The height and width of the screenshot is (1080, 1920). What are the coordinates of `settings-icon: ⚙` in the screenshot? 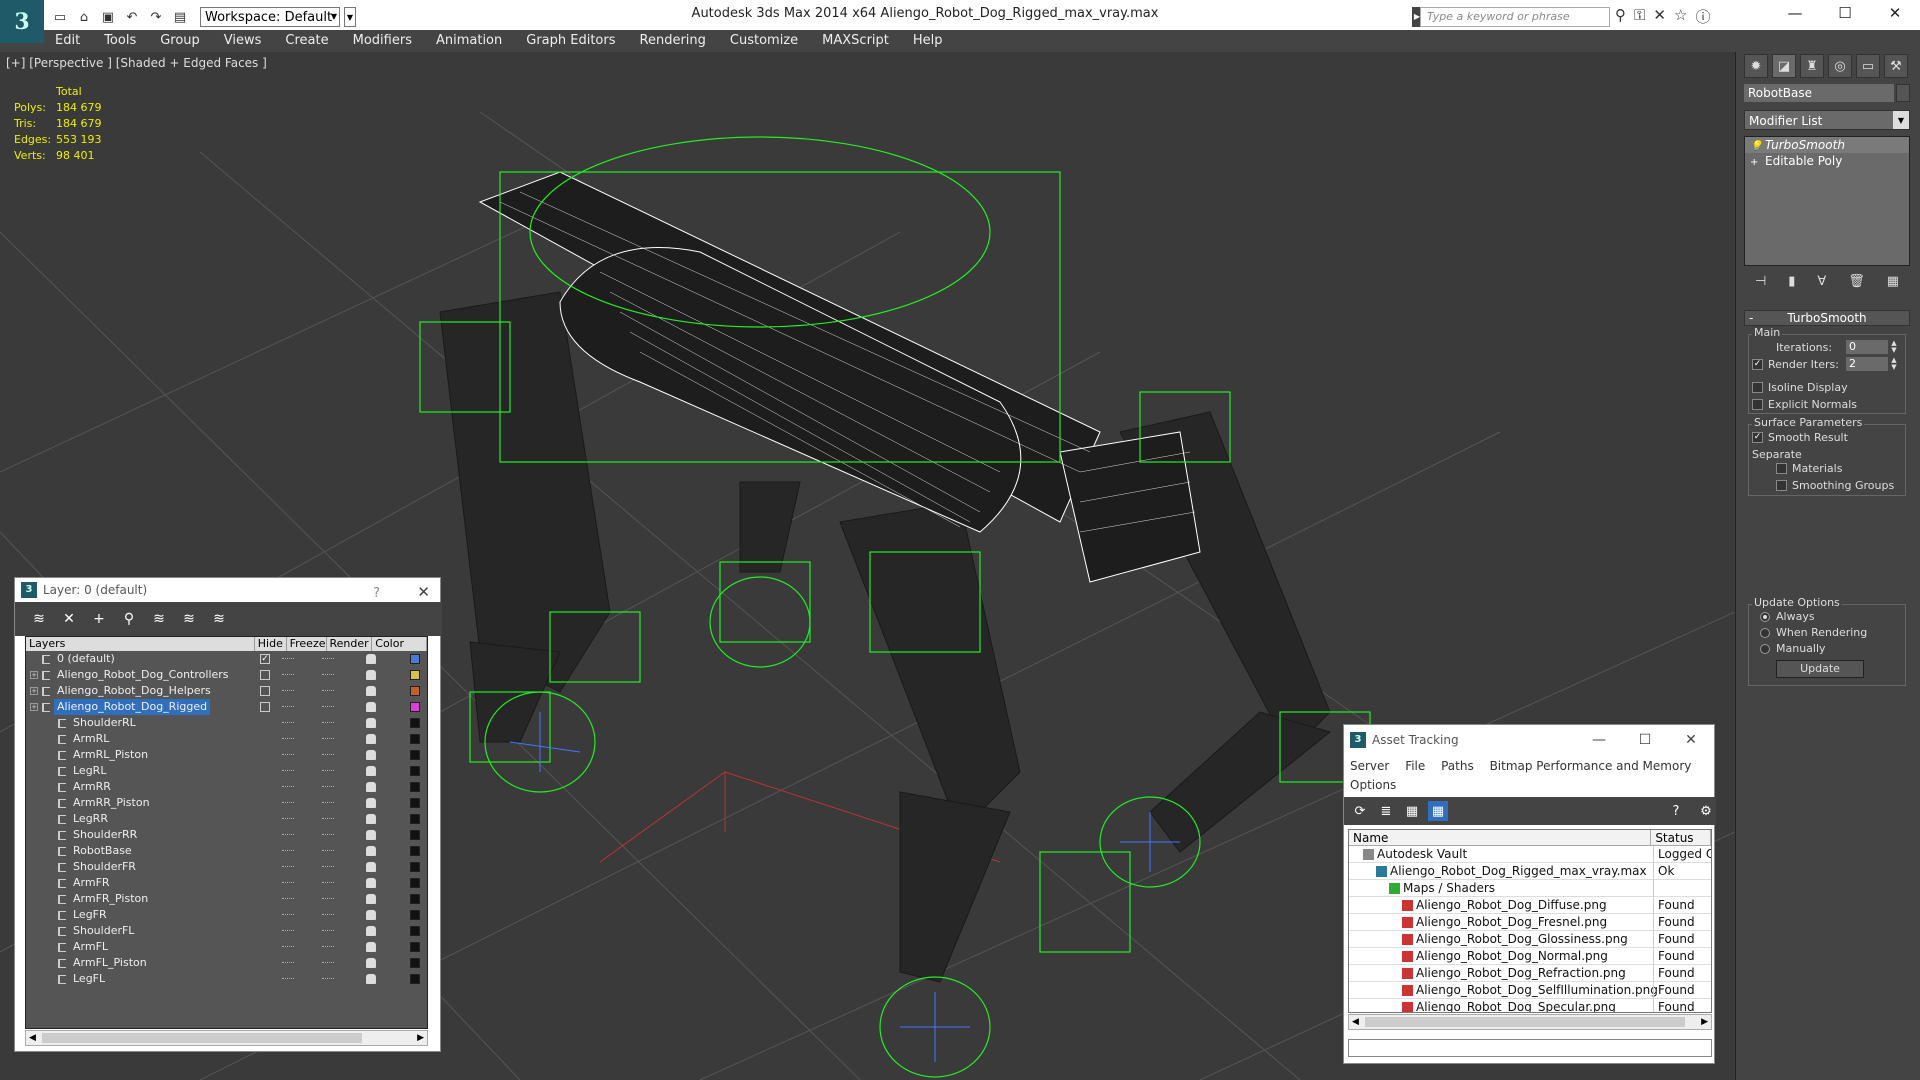 It's located at (1706, 811).